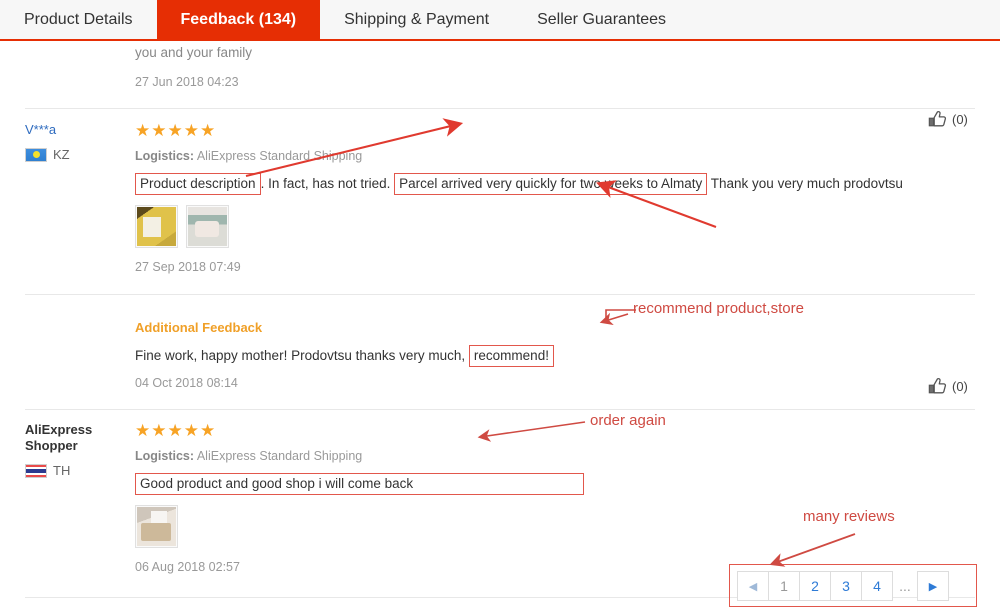 The image size is (1000, 607). What do you see at coordinates (186, 383) in the screenshot?
I see `additional-feedback-date-1: 04 Oct 2018 08:14` at bounding box center [186, 383].